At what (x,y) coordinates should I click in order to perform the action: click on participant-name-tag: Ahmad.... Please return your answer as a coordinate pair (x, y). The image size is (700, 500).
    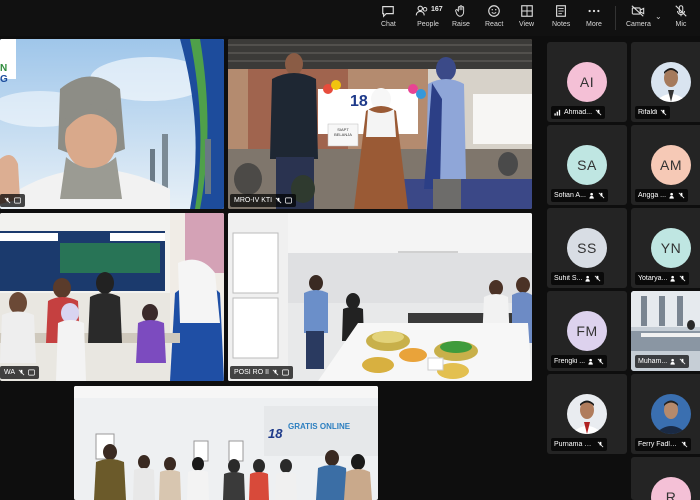
    Looking at the image, I should click on (578, 112).